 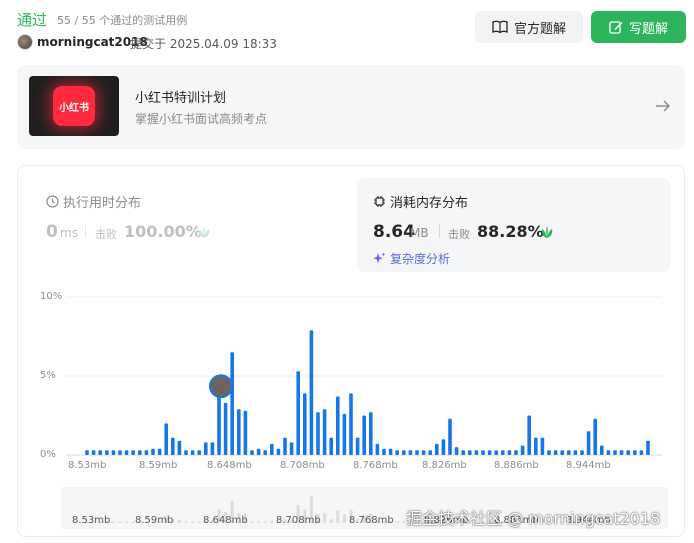 I want to click on mini-tick-label: 8.708mb, so click(x=298, y=520).